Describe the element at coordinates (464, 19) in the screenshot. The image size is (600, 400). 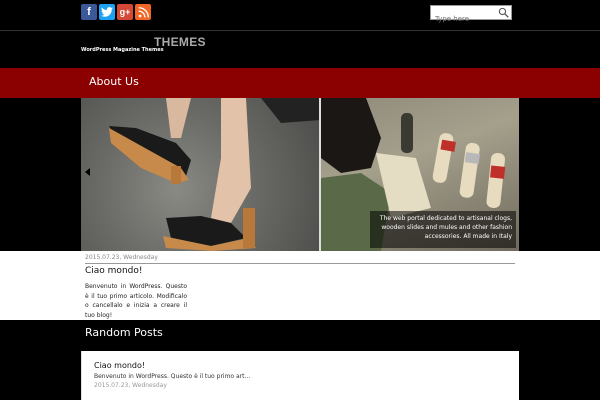
I see `search-input` at that location.